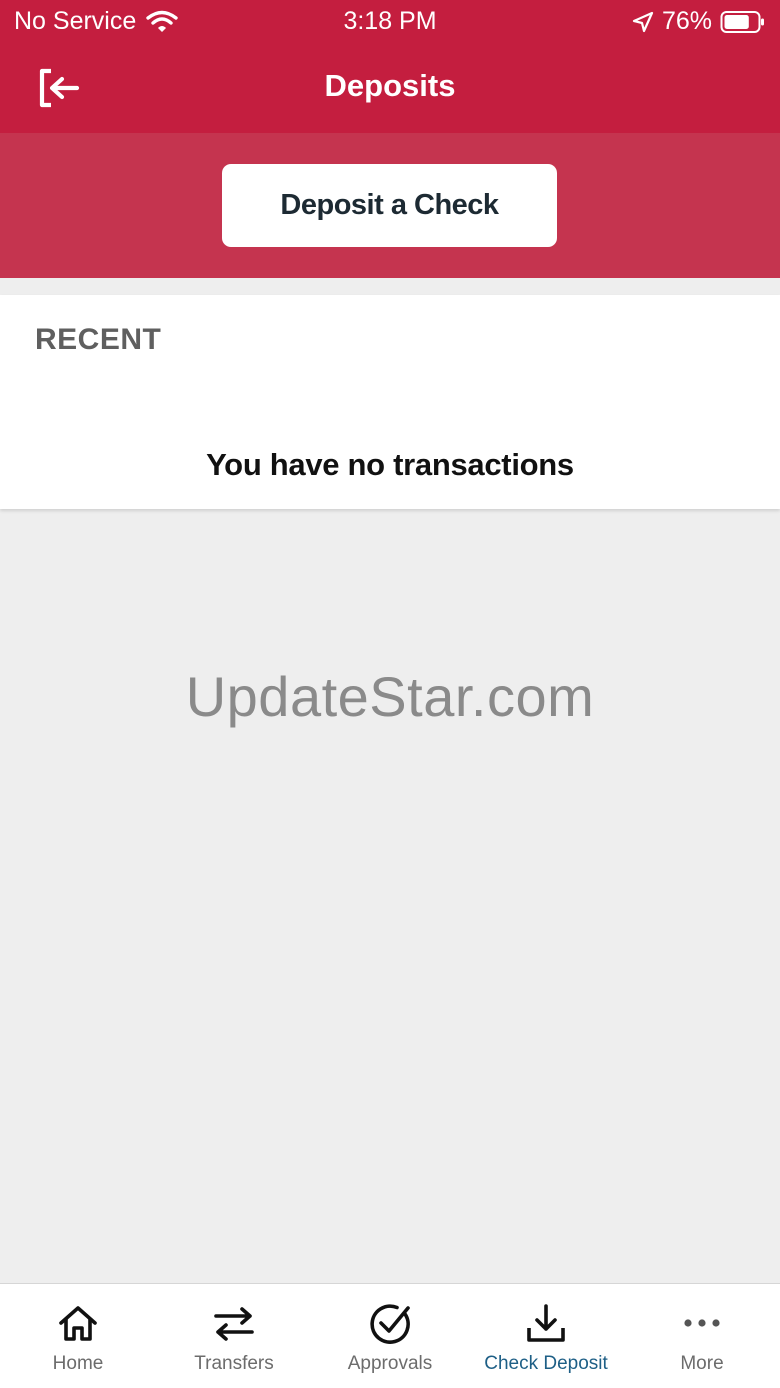 The width and height of the screenshot is (780, 1388). Describe the element at coordinates (390, 1324) in the screenshot. I see `check-circle-icon` at that location.